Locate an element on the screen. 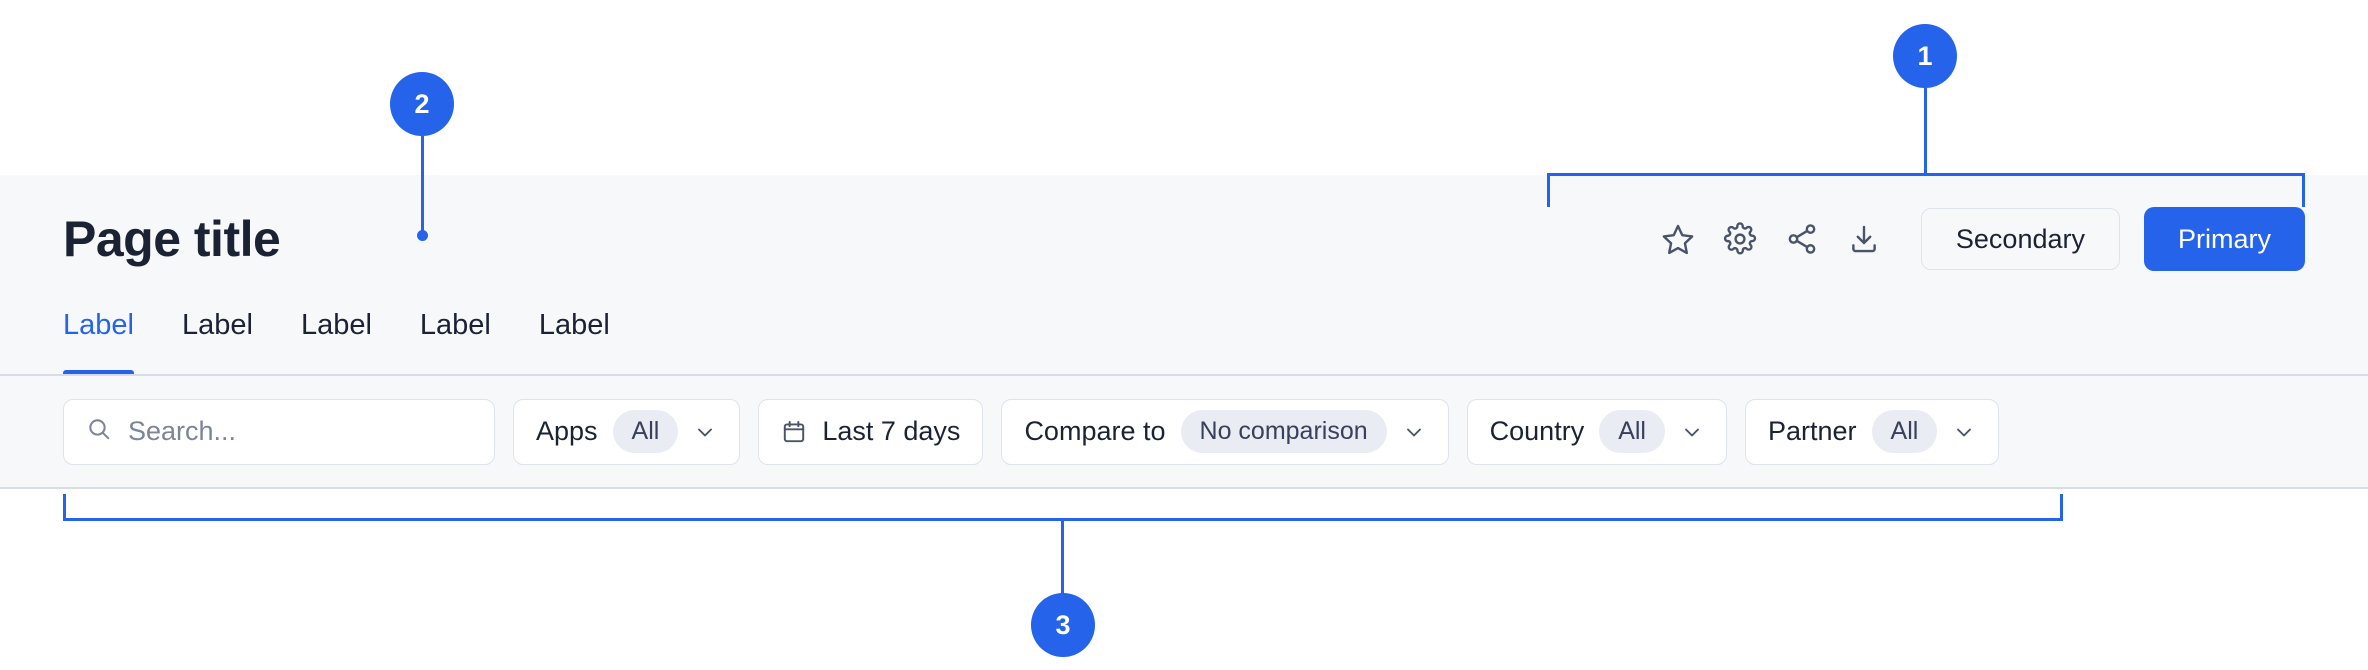 The width and height of the screenshot is (2368, 670). tab-label-1-text: Label is located at coordinates (98, 325).